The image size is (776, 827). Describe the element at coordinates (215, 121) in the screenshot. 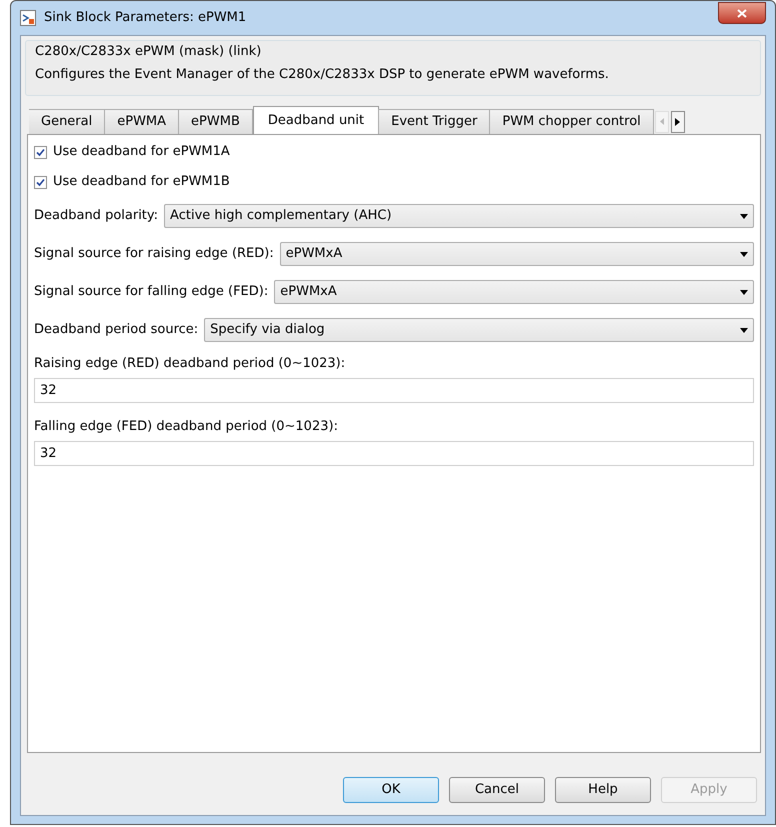

I see `tab: ePWMB` at that location.